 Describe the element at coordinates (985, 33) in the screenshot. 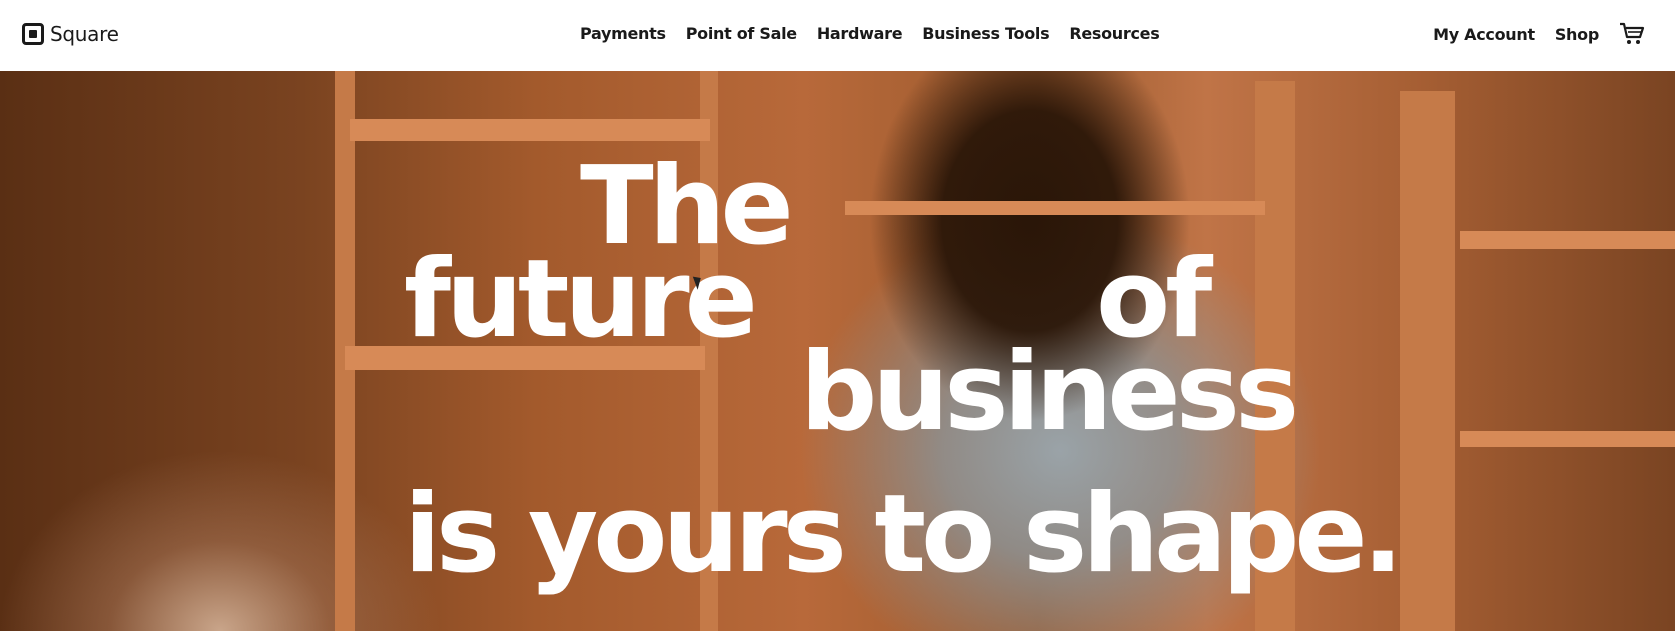

I see `nav-item-business-tools: Business Tools` at that location.